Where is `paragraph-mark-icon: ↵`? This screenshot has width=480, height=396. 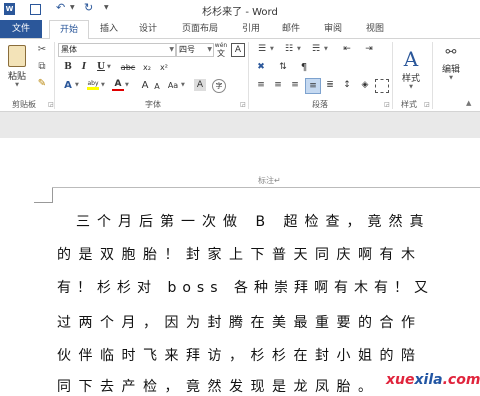
paragraph-mark-icon: ↵ is located at coordinates (277, 180).